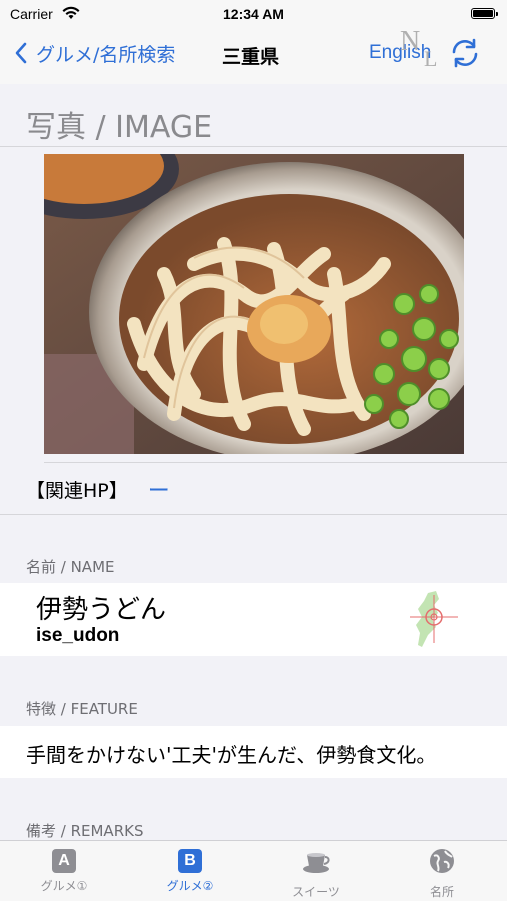 The width and height of the screenshot is (507, 901). I want to click on back-button: グルメ/名所検索, so click(94, 53).